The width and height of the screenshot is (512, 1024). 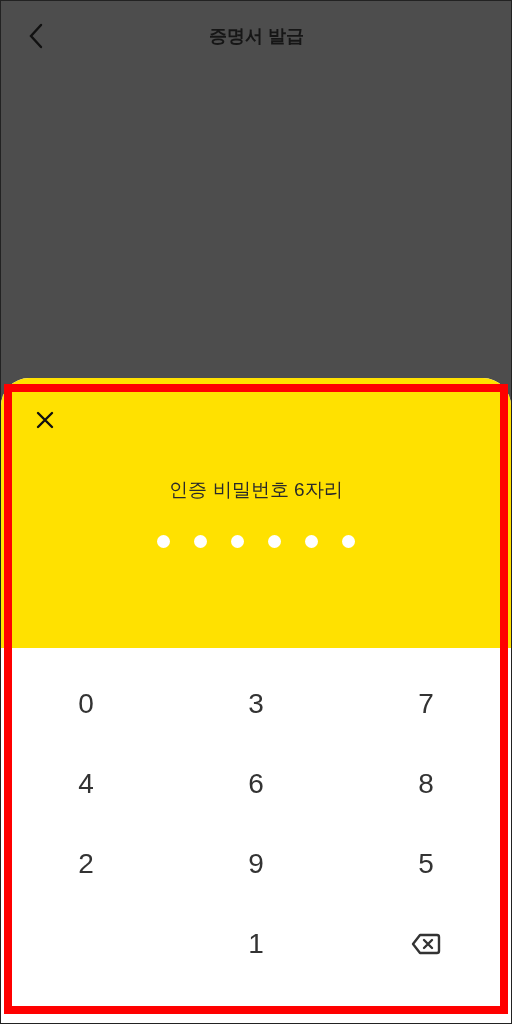 I want to click on keypad-key: 3, so click(x=256, y=704).